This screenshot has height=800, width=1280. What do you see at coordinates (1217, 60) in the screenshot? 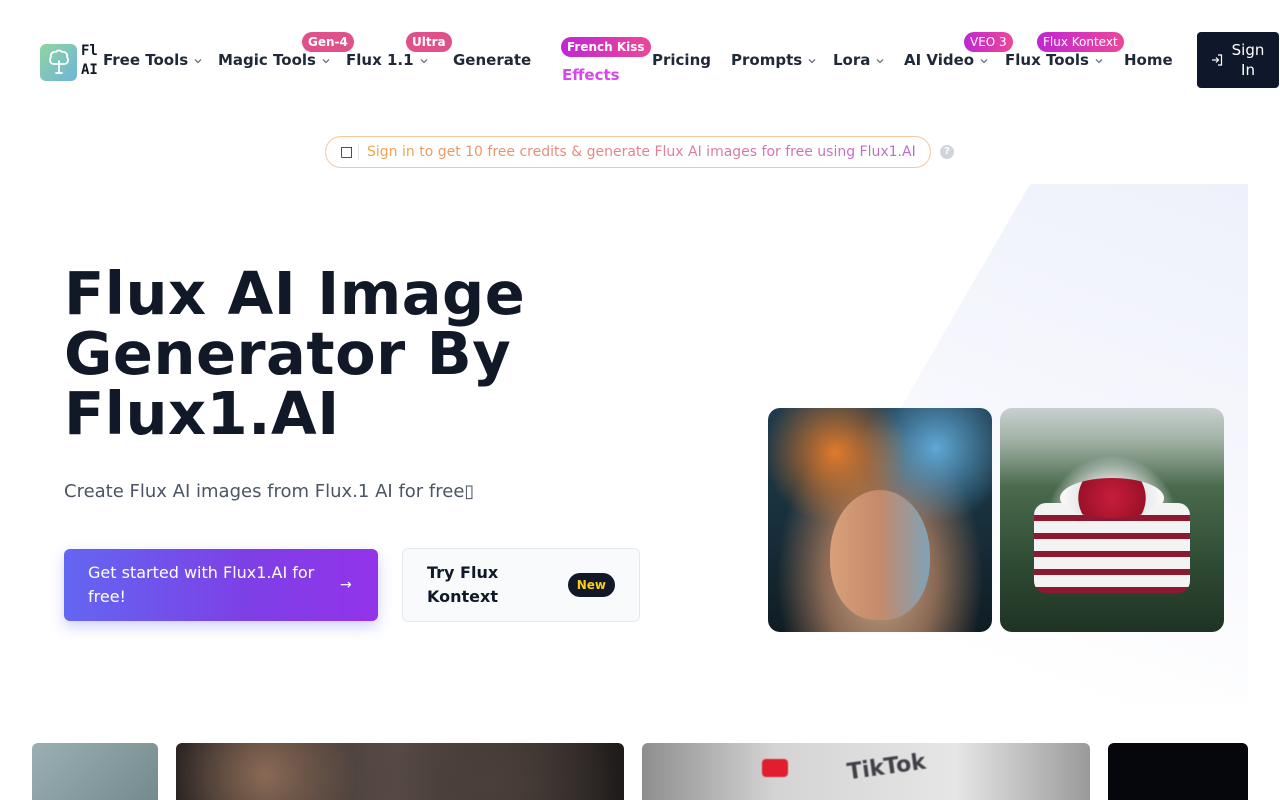
I see `login-icon` at bounding box center [1217, 60].